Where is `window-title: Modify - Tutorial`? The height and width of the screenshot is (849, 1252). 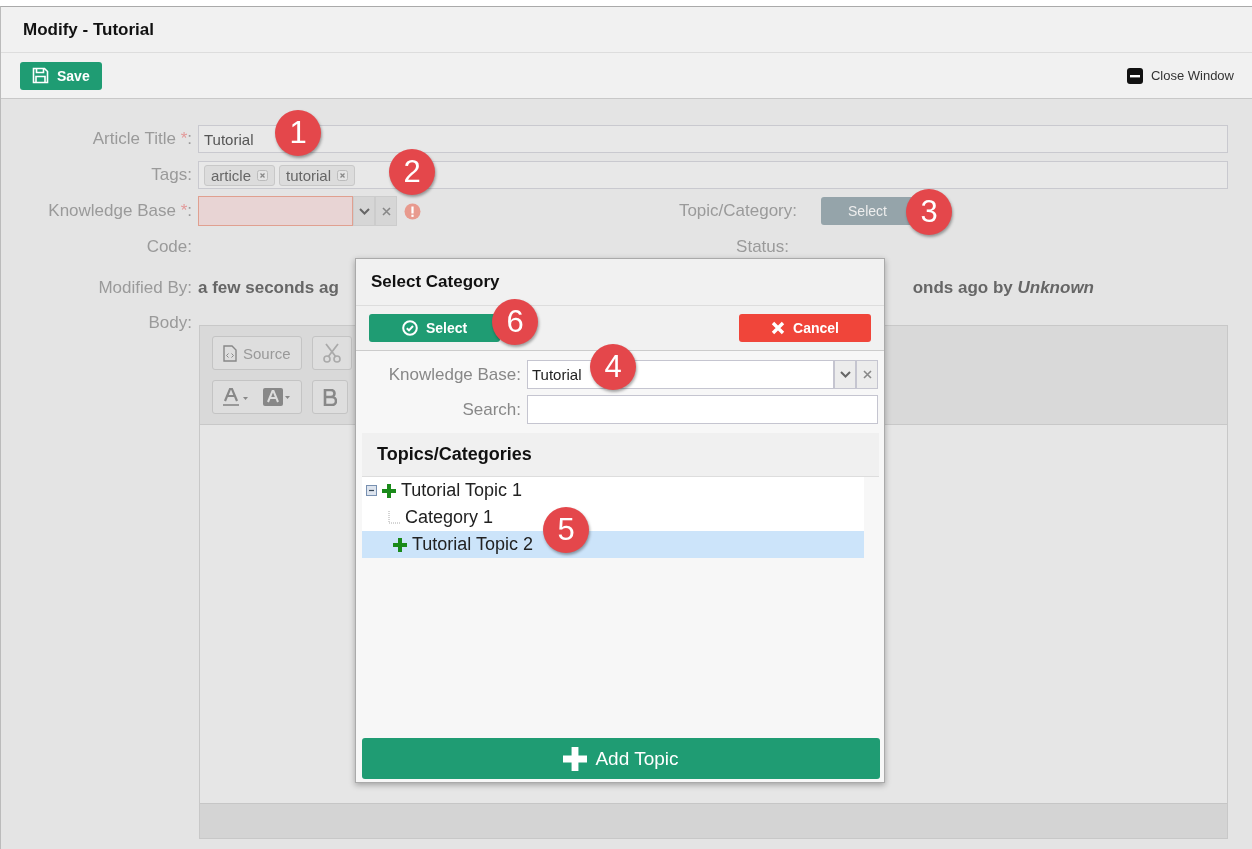
window-title: Modify - Tutorial is located at coordinates (626, 30).